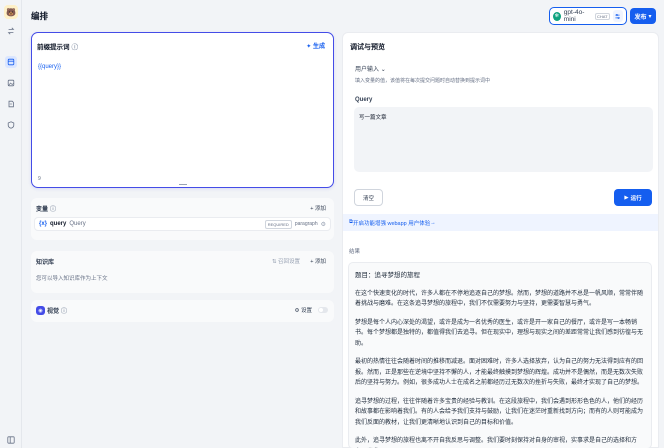  I want to click on publish-label: 发布, so click(640, 17).